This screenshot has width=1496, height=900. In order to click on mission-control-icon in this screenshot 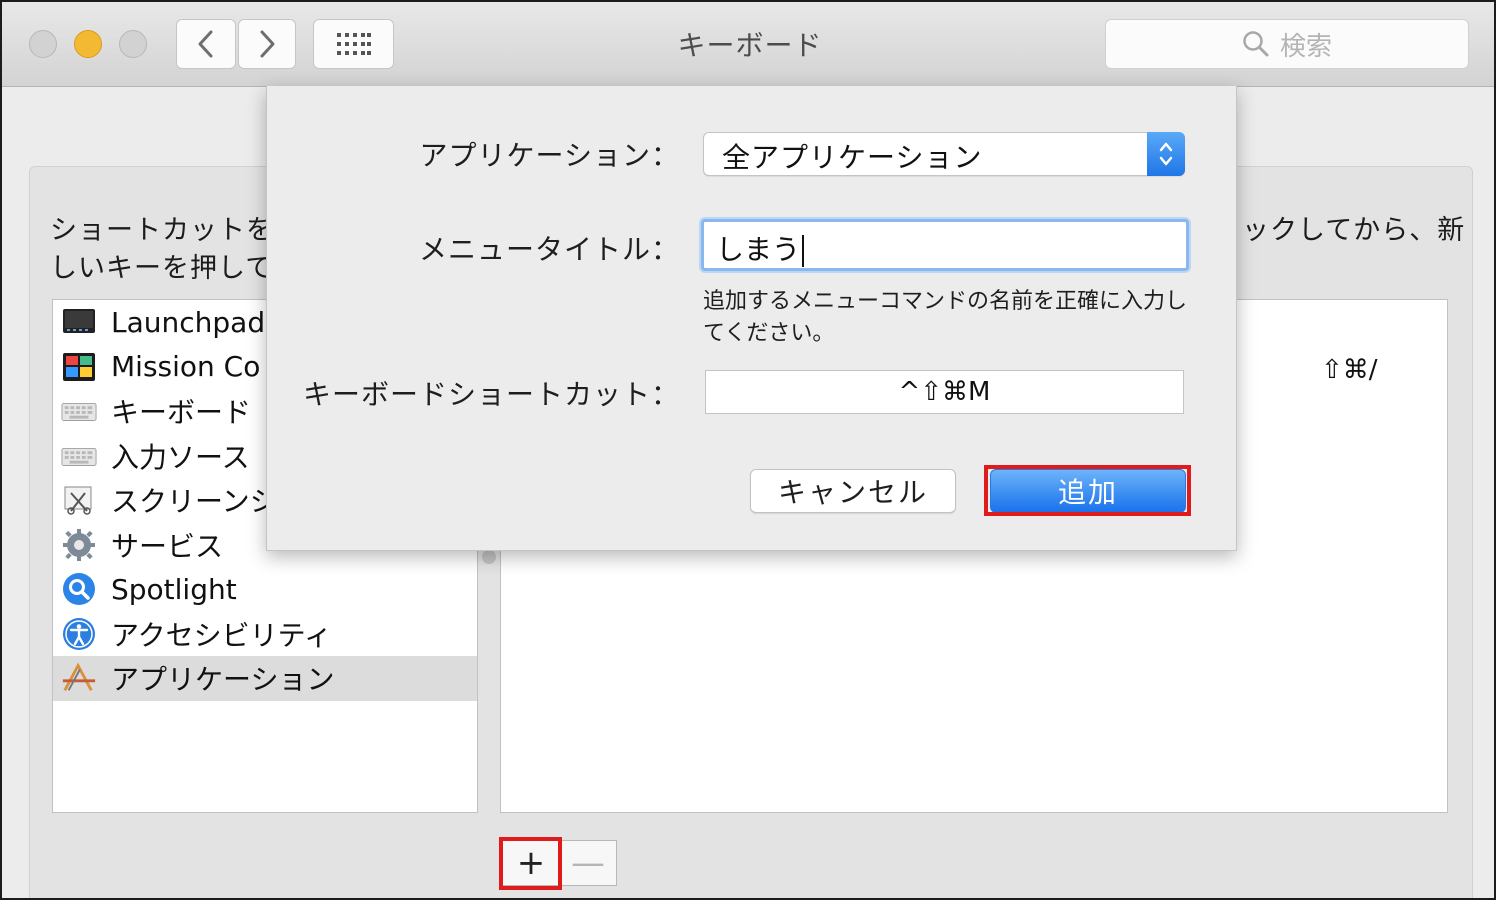, I will do `click(79, 367)`.